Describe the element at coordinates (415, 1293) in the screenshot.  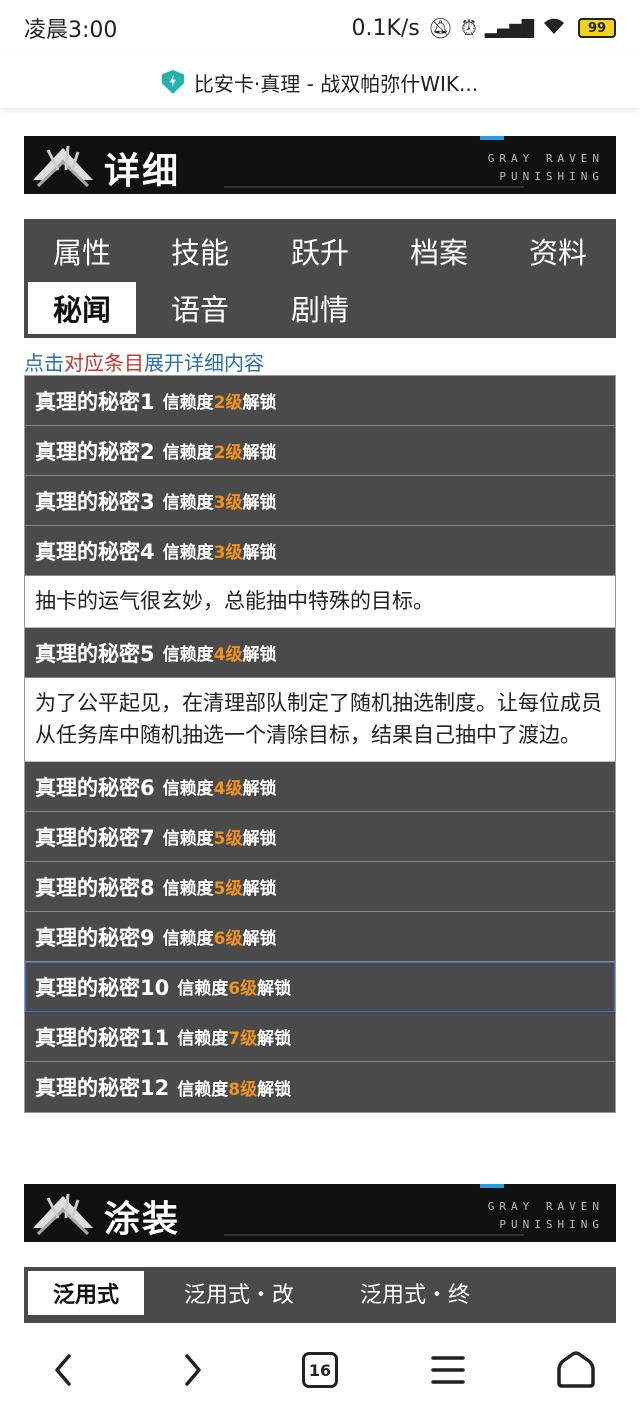
I see `tab-skin-final: 泛用式・终` at that location.